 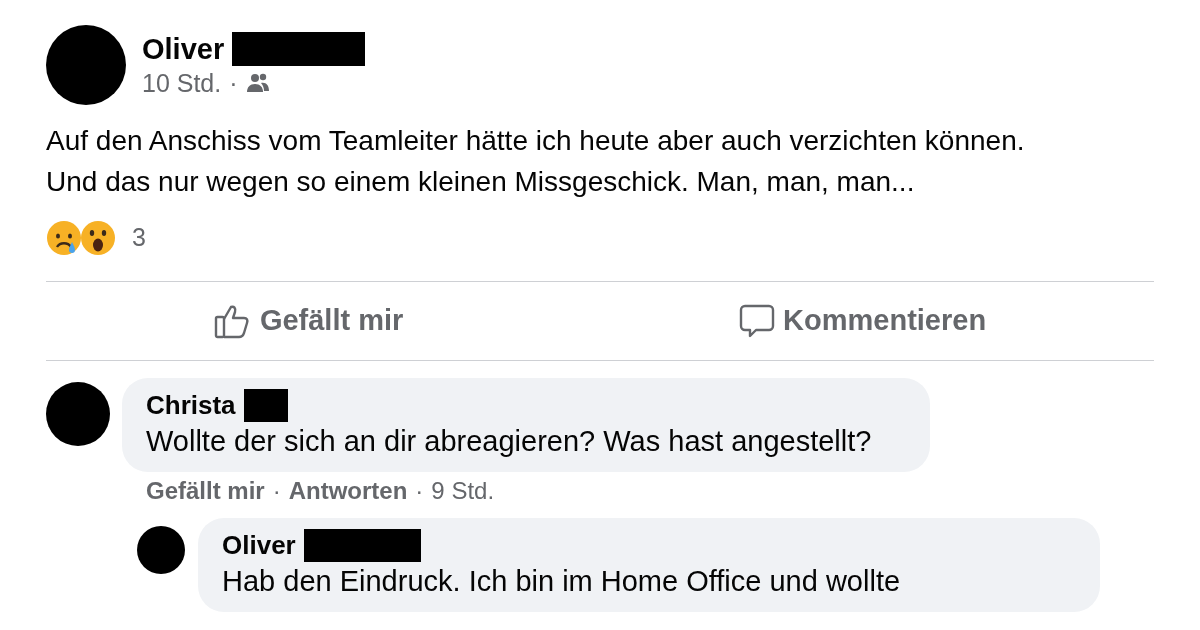 I want to click on like-button: Gefällt mir, so click(x=308, y=321).